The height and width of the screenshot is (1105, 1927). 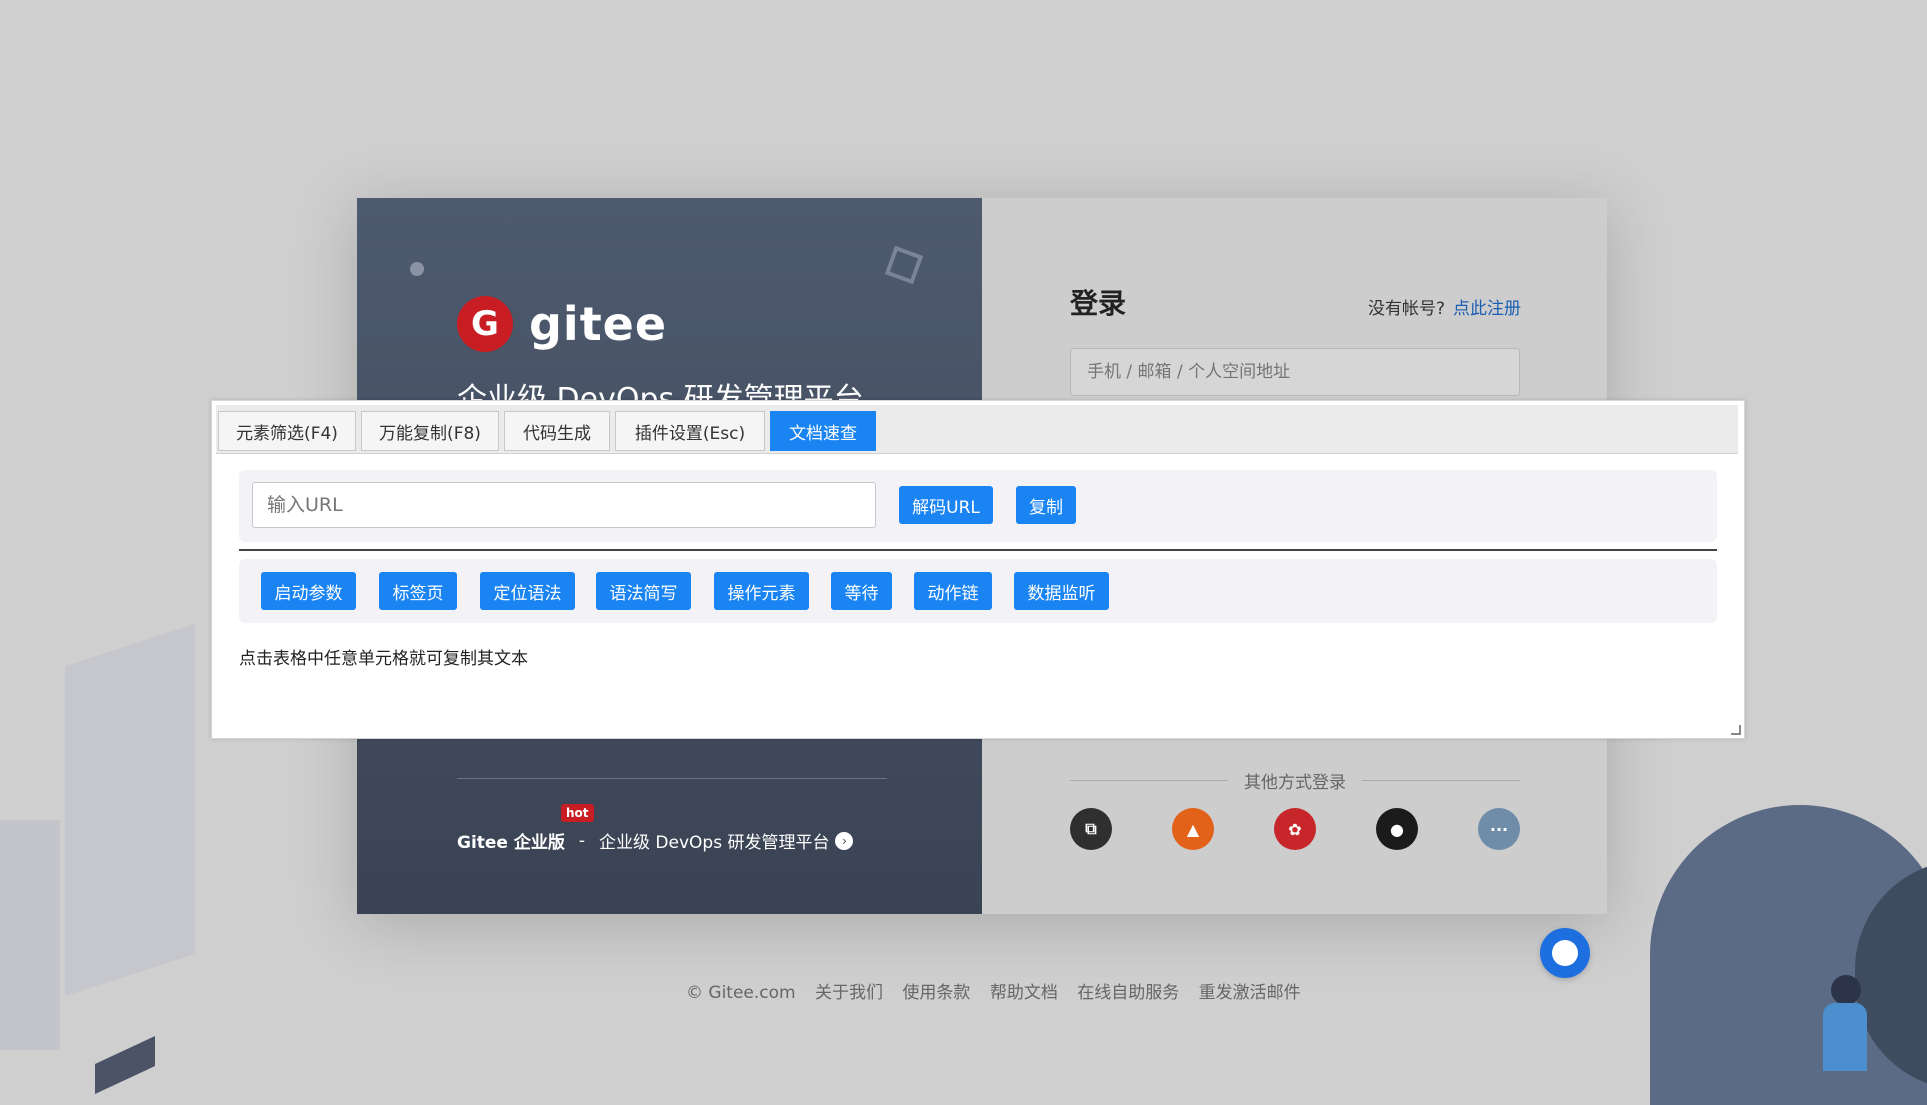 What do you see at coordinates (1295, 783) in the screenshot?
I see `other-login-label: 其他方式登录` at bounding box center [1295, 783].